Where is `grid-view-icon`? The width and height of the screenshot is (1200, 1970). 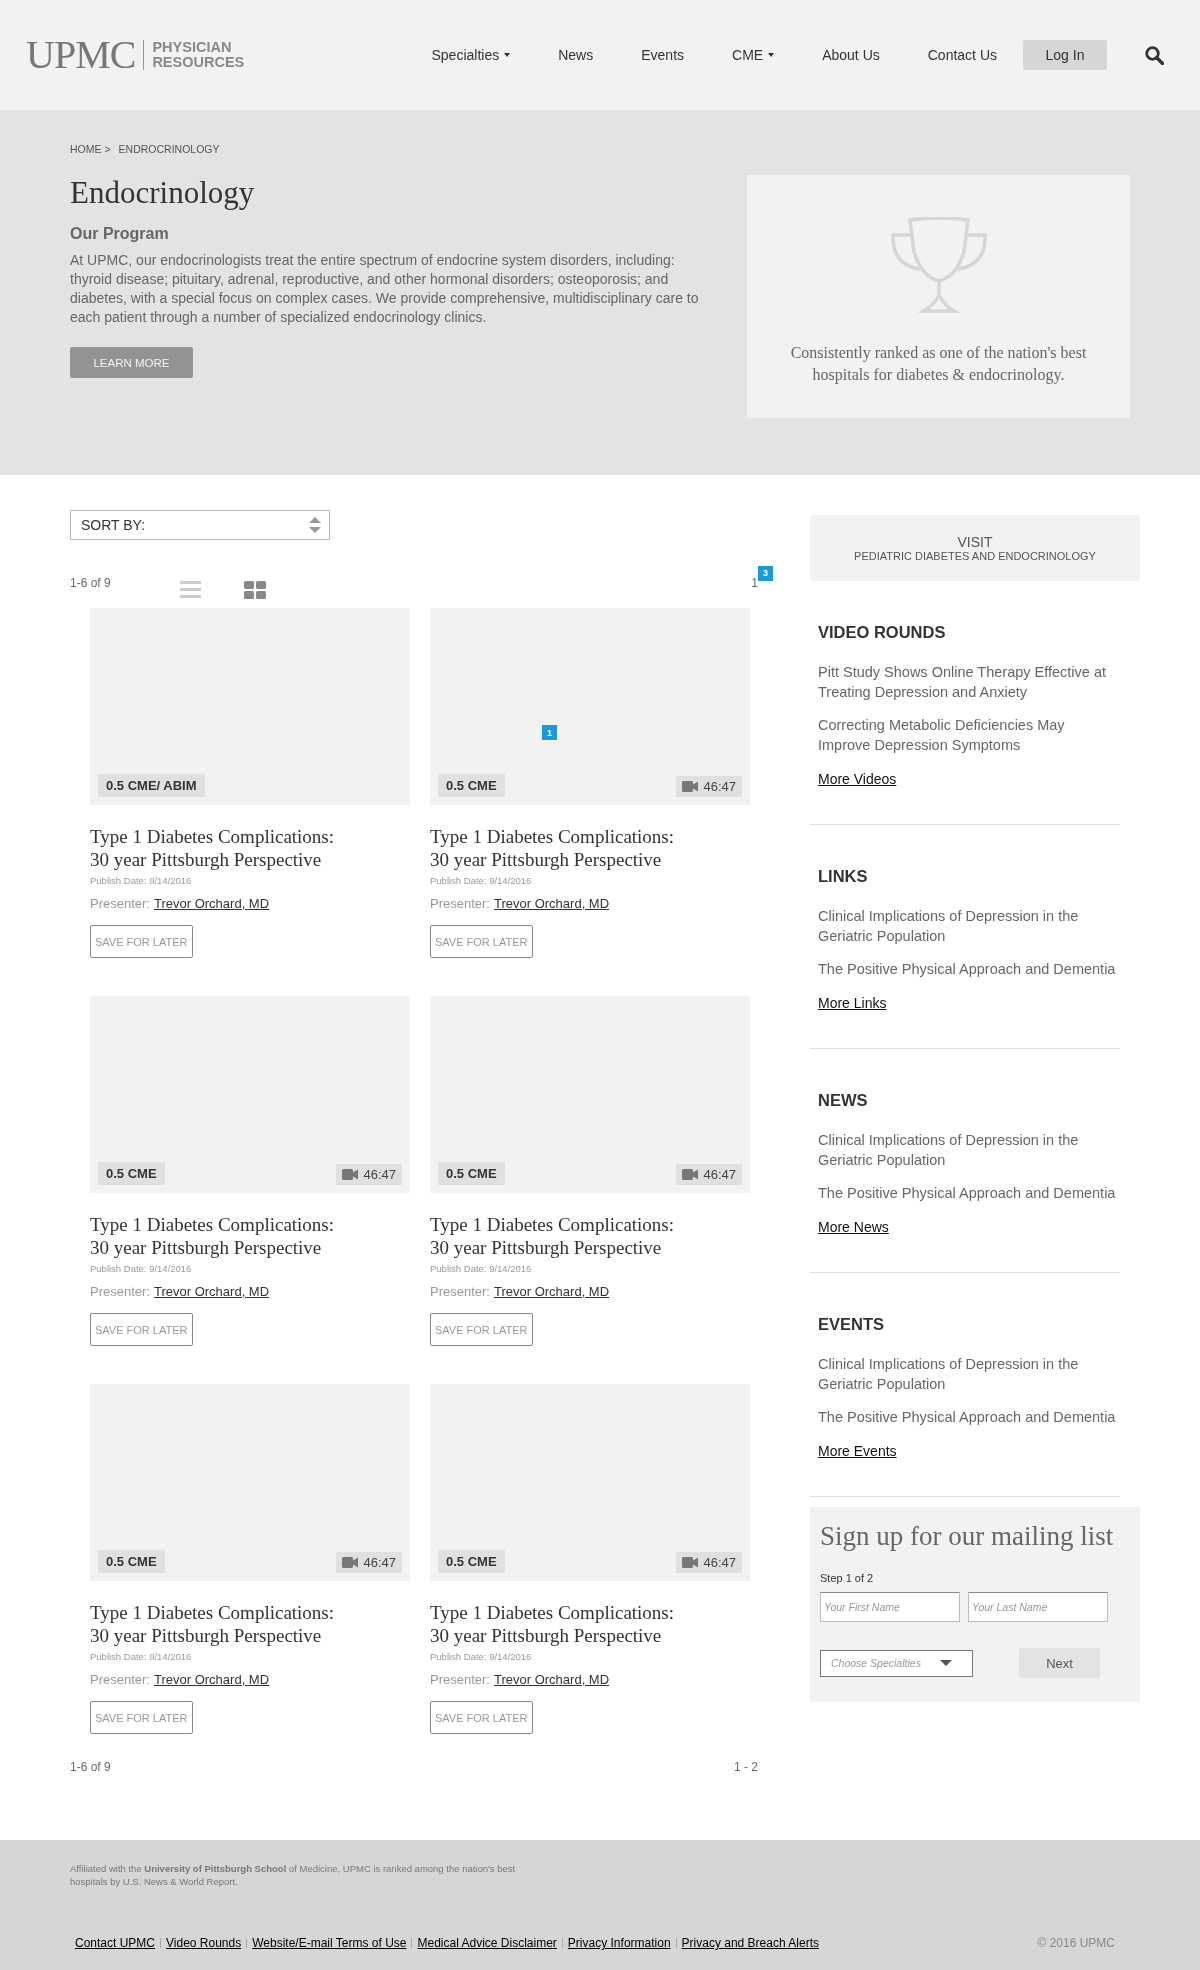
grid-view-icon is located at coordinates (255, 590).